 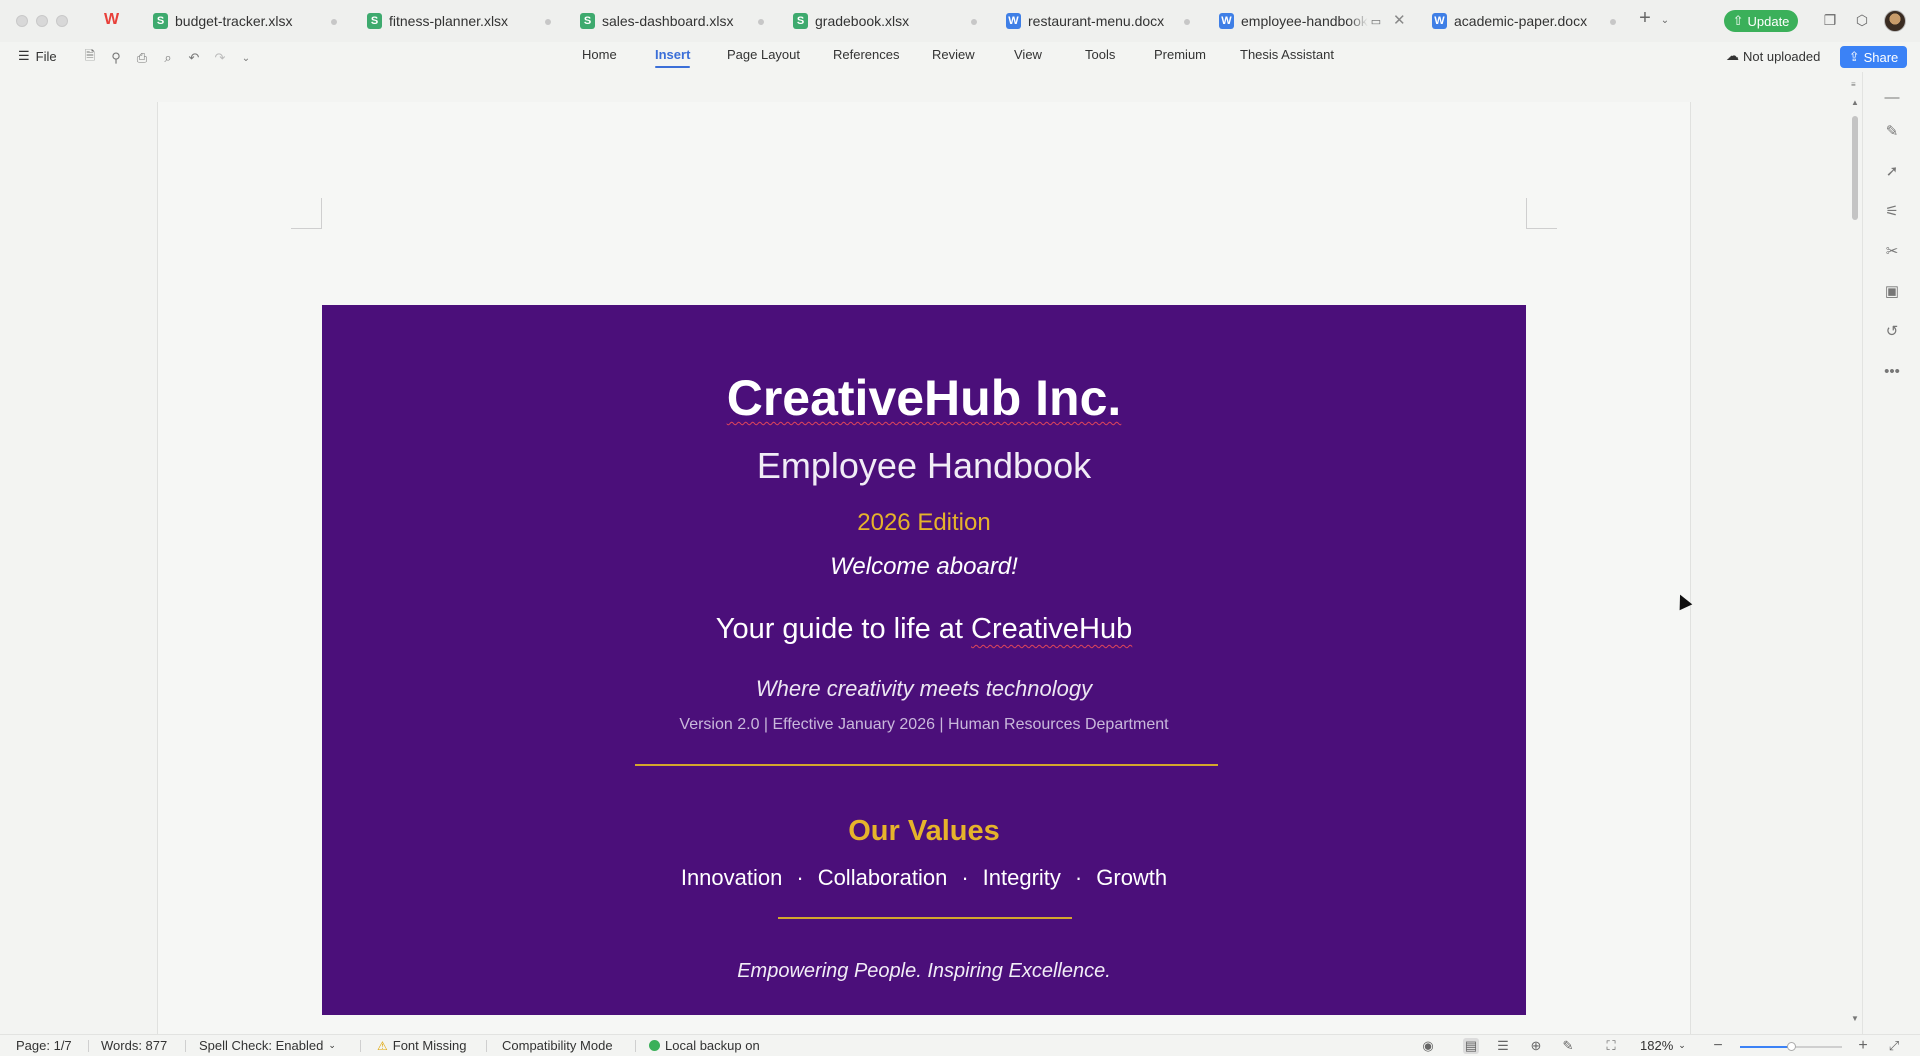 What do you see at coordinates (1892, 251) in the screenshot?
I see `tools-icon: ✂` at bounding box center [1892, 251].